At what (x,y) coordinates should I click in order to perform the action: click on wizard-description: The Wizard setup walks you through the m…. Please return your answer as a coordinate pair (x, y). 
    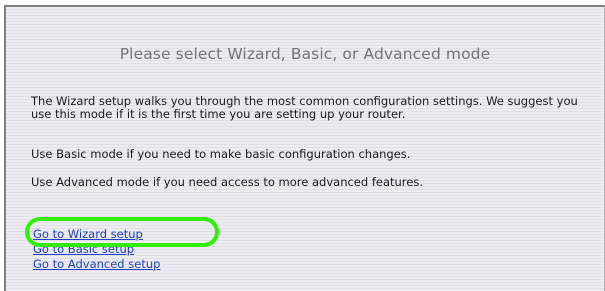
    Looking at the image, I should click on (304, 107).